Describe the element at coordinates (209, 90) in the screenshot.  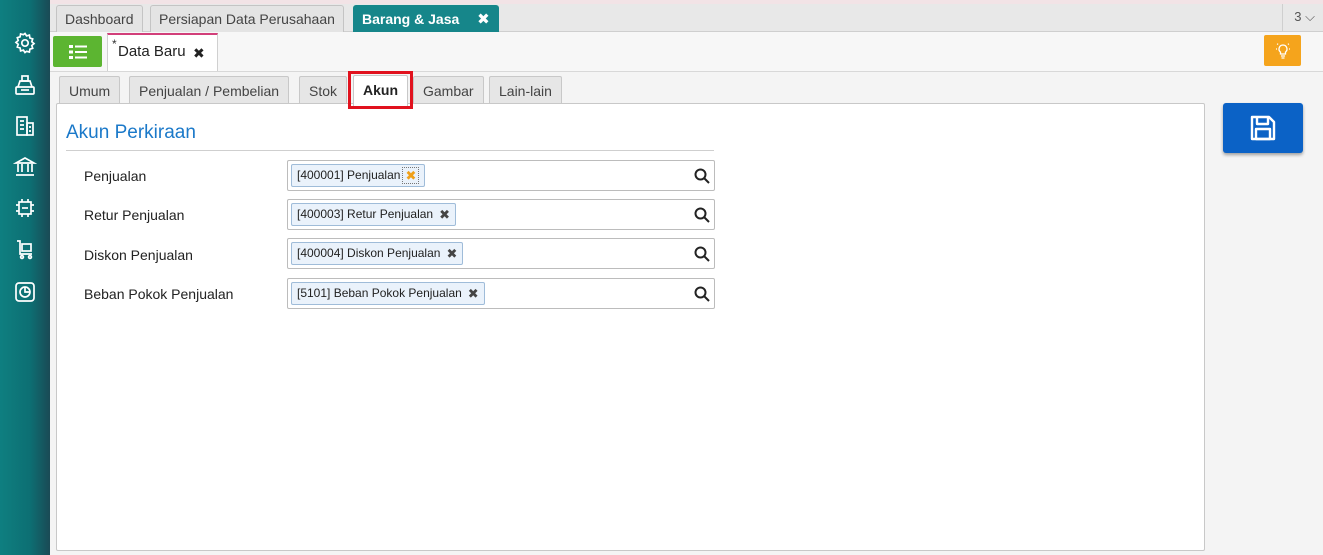
I see `tab-penjualan-pembelian: Penjualan / Pembelian` at that location.